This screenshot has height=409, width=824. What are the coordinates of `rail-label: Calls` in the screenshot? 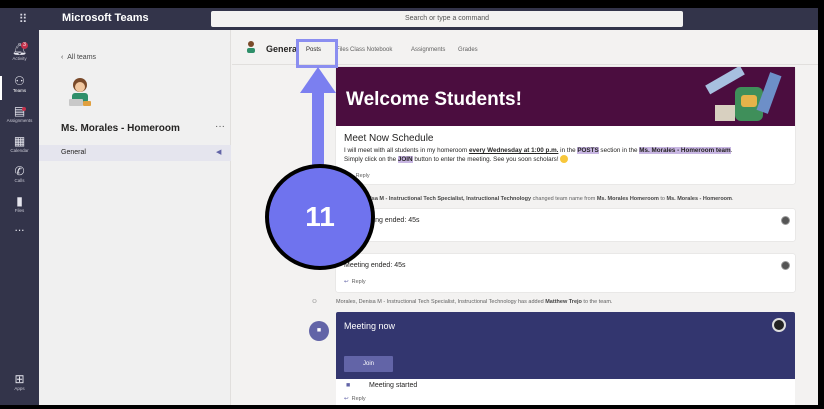 It's located at (19, 180).